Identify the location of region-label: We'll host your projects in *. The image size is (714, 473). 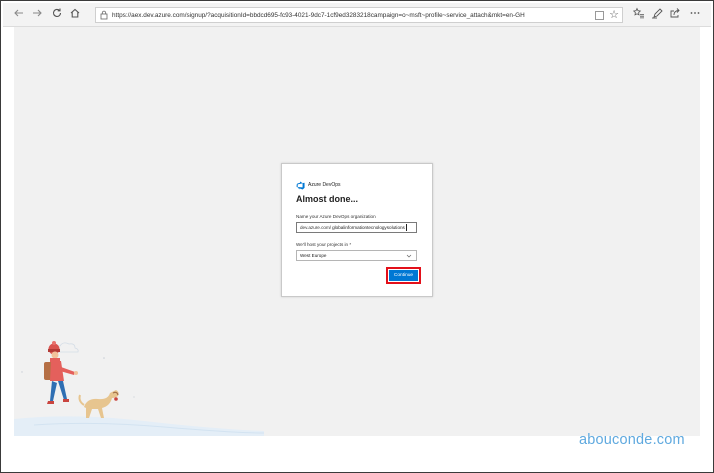
(324, 244).